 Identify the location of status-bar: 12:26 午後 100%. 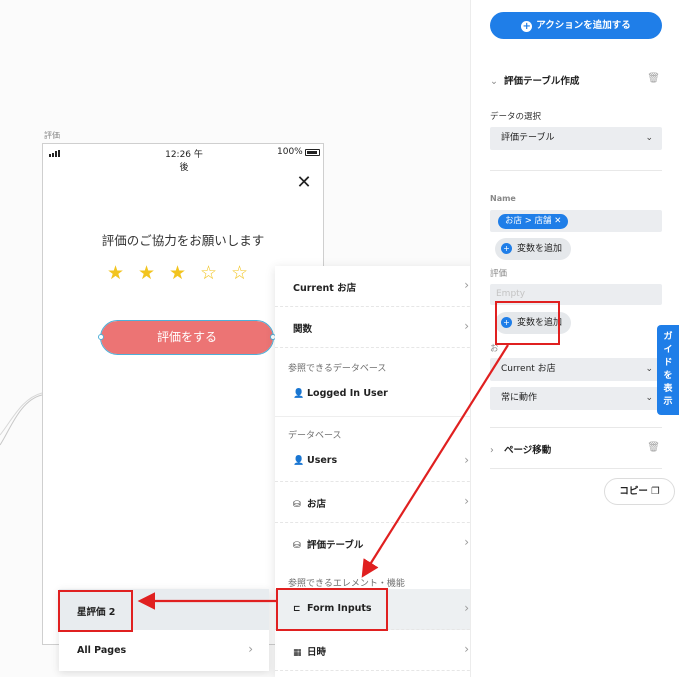
(183, 158).